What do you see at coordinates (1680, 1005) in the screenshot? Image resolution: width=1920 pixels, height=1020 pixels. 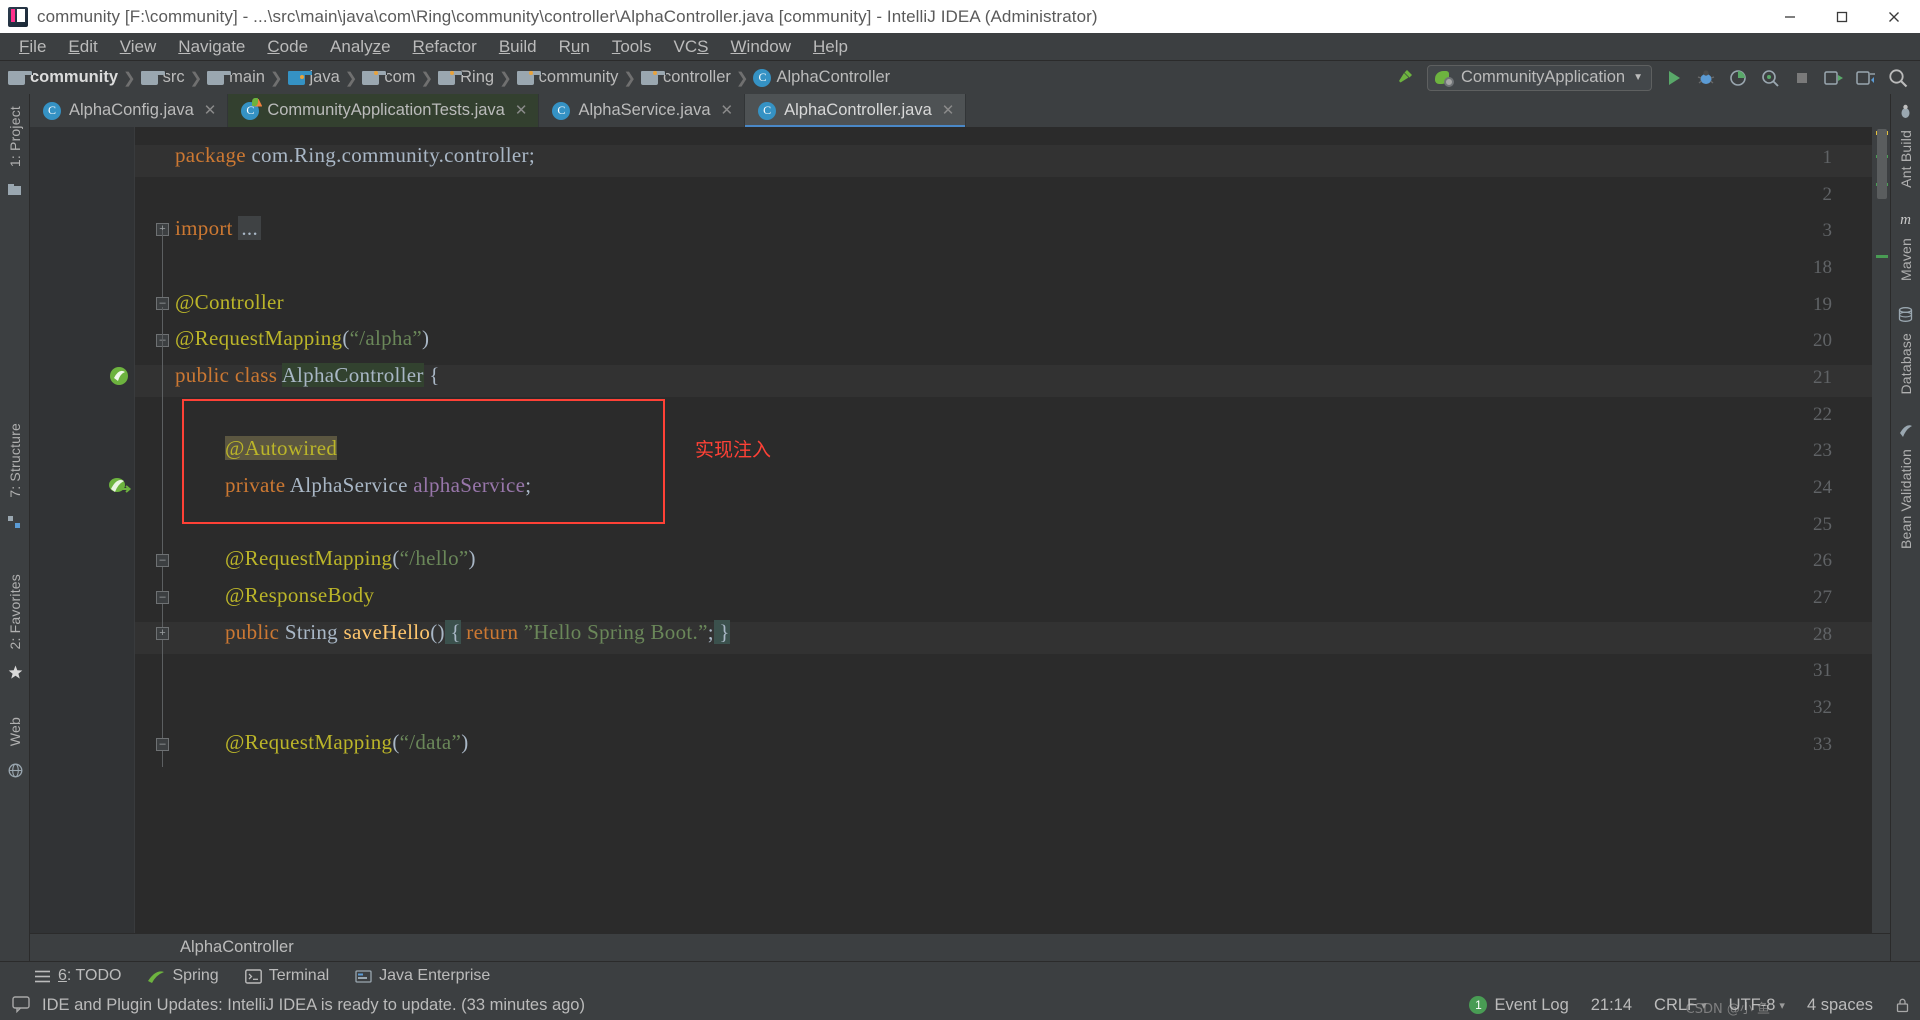 I see `line-separator-selector: CRLF ▾` at bounding box center [1680, 1005].